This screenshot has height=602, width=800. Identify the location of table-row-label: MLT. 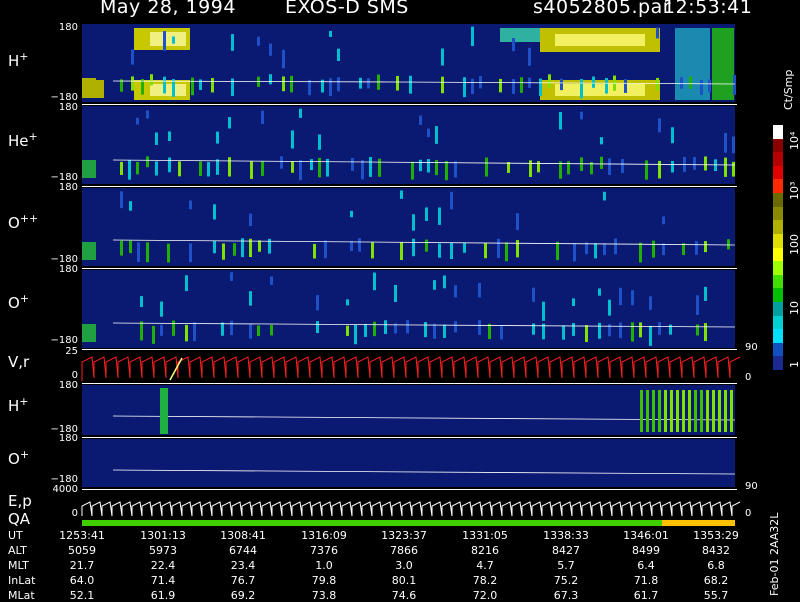
(18, 565).